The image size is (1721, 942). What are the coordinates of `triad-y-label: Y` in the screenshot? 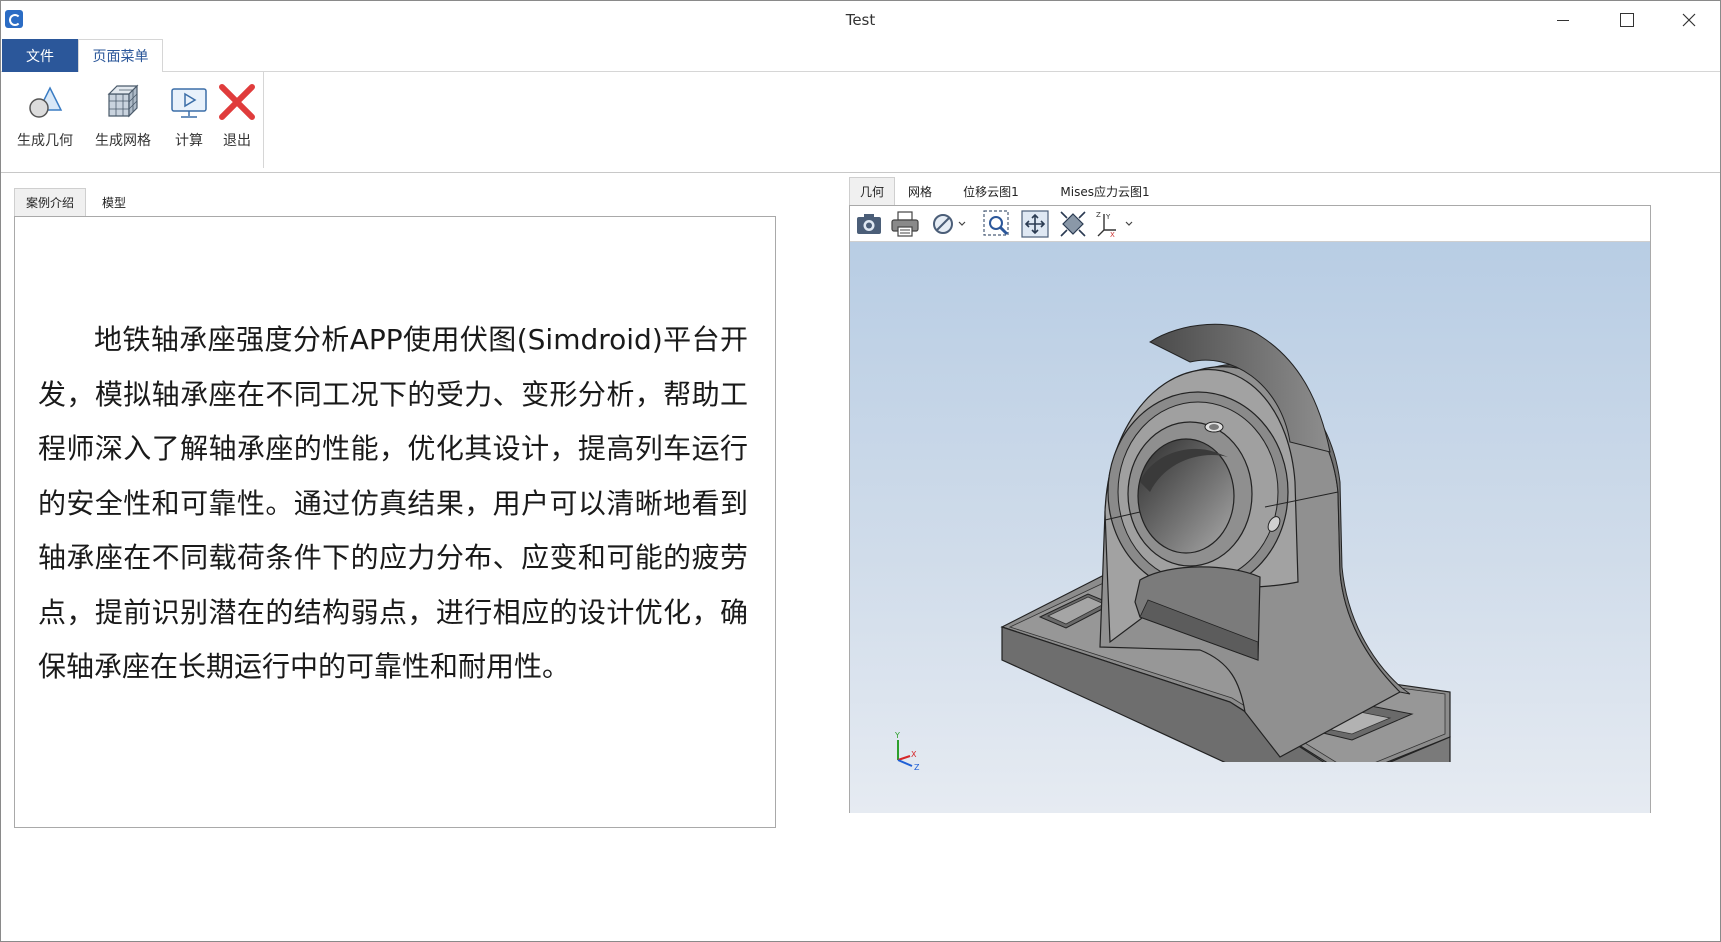 It's located at (897, 736).